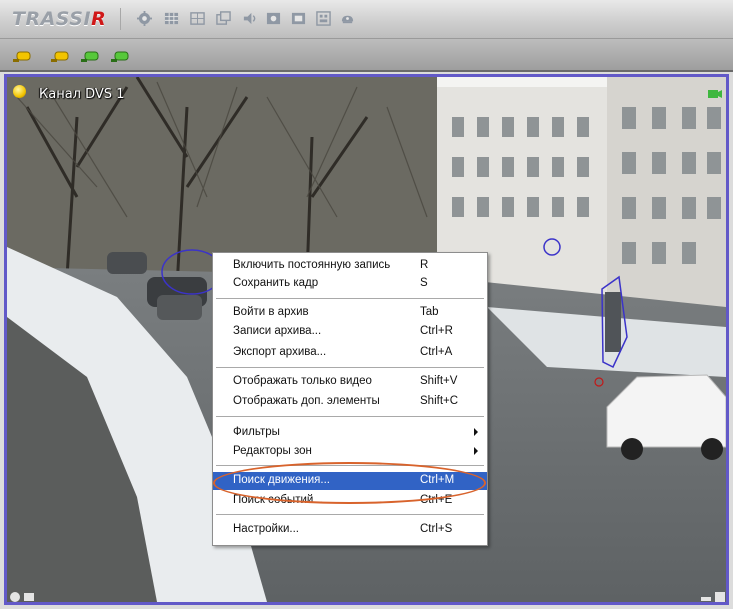  What do you see at coordinates (350, 452) in the screenshot?
I see `menu-item-zone-editors: Редакторы зон` at bounding box center [350, 452].